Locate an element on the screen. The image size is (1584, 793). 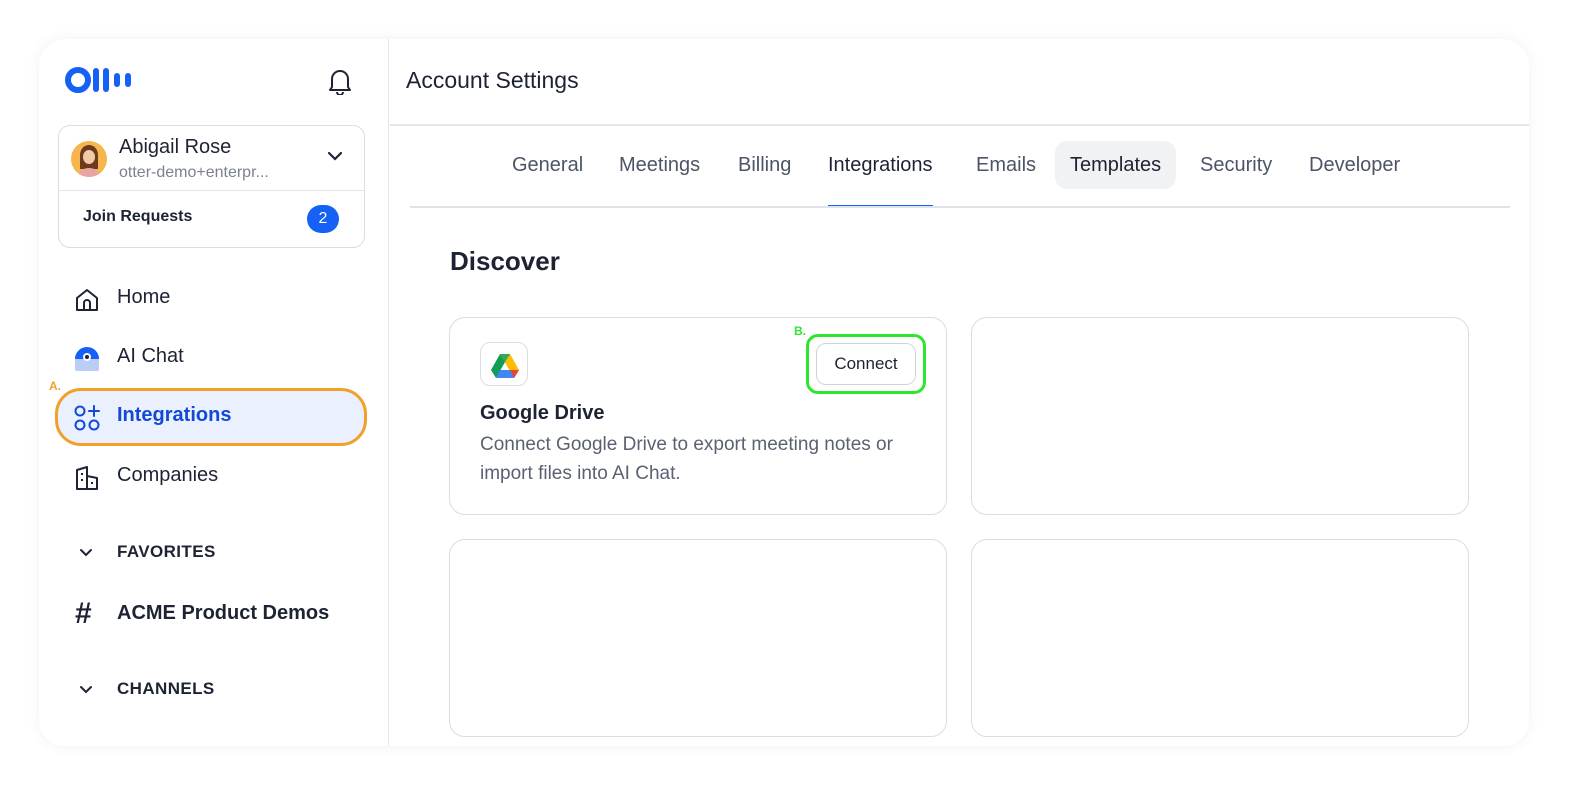
favorites-label: FAVORITES is located at coordinates (166, 551).